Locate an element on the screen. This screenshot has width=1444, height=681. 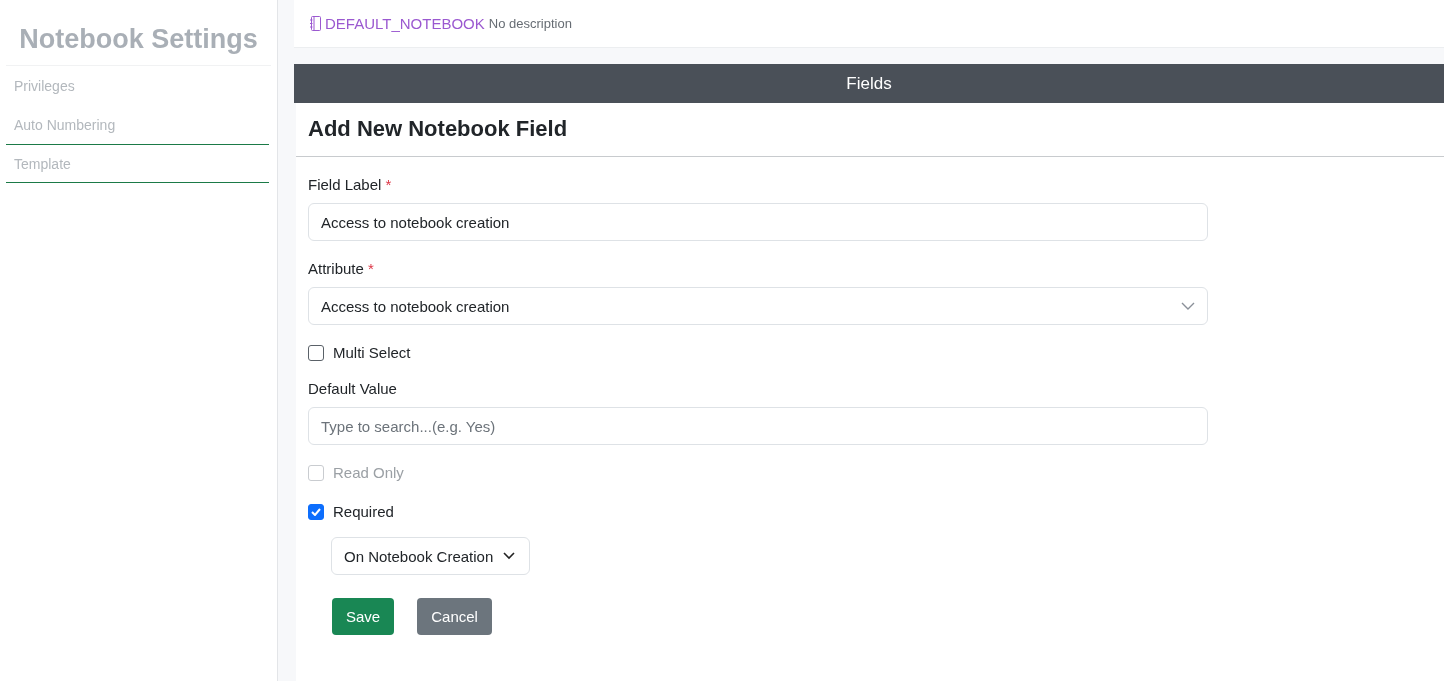
search-field: Type to search...(e.g. Yes) is located at coordinates (758, 426).